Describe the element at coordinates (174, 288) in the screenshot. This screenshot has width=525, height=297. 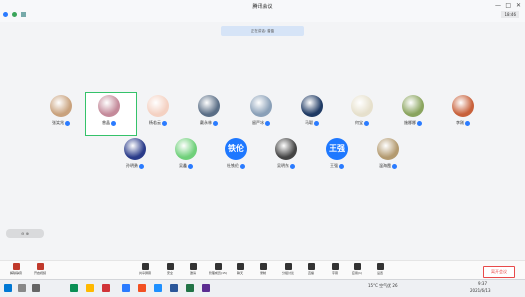
I see `word-icon` at that location.